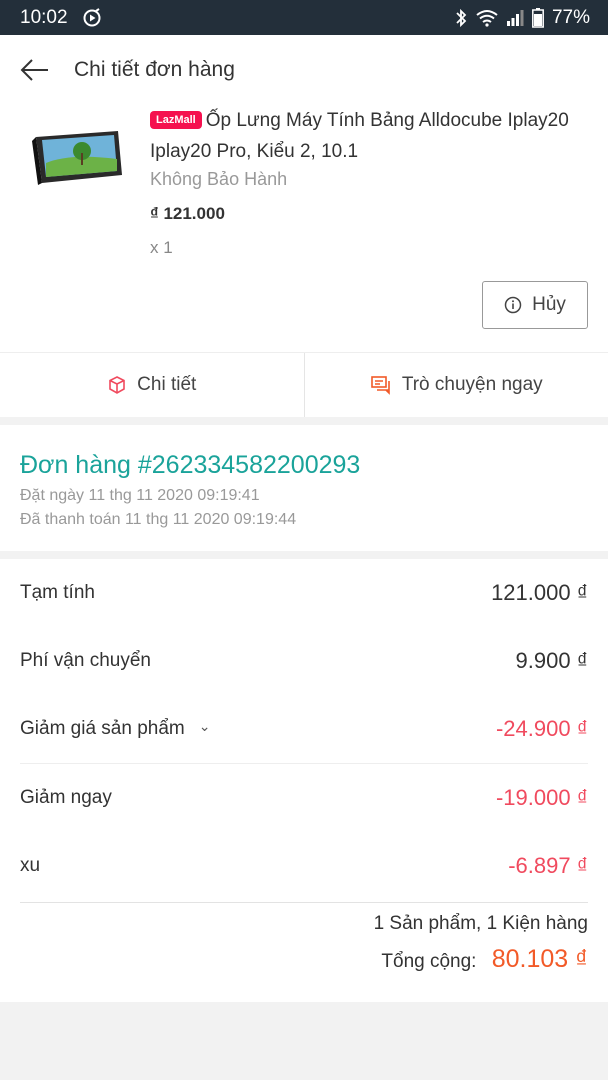 The width and height of the screenshot is (608, 1080). I want to click on subtotal-label: Tạm tính, so click(57, 592).